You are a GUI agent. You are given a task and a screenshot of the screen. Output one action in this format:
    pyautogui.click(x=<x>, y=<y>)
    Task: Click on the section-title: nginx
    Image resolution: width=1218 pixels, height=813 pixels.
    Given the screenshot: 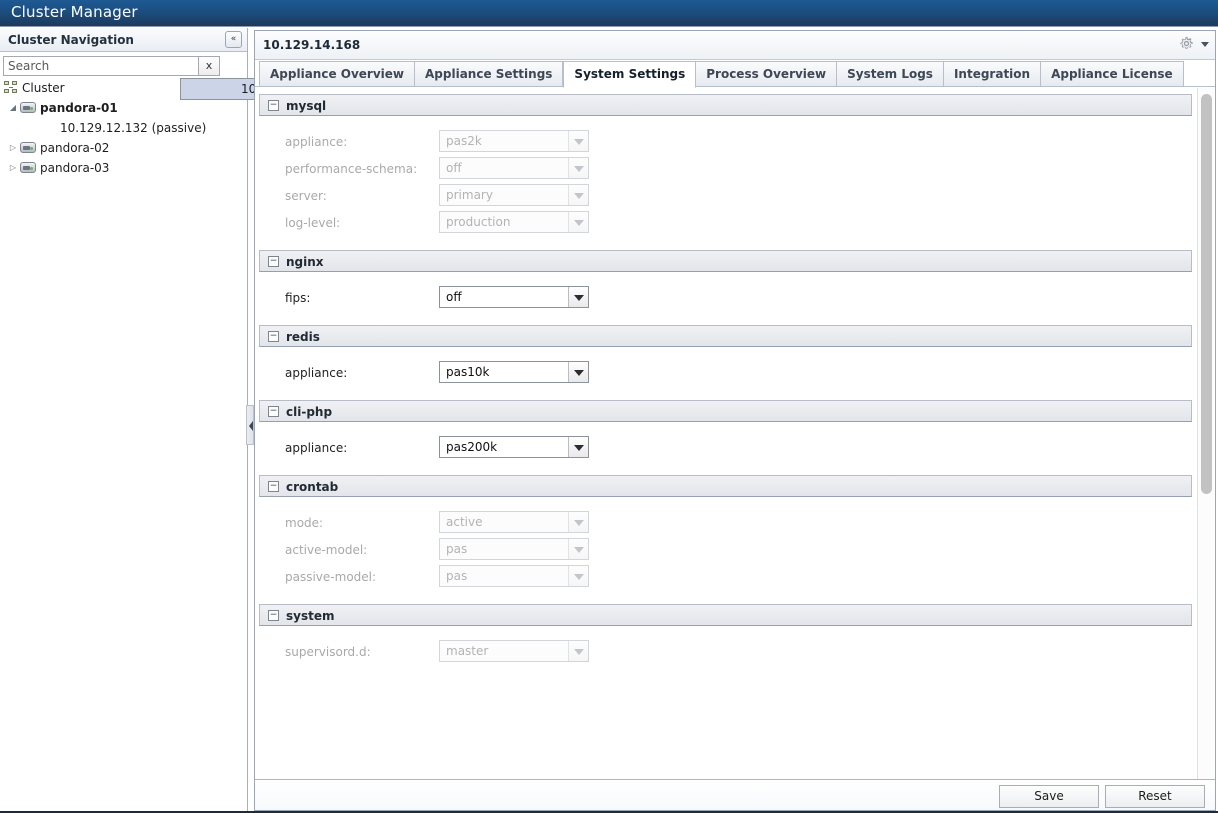 What is the action you would take?
    pyautogui.click(x=305, y=262)
    